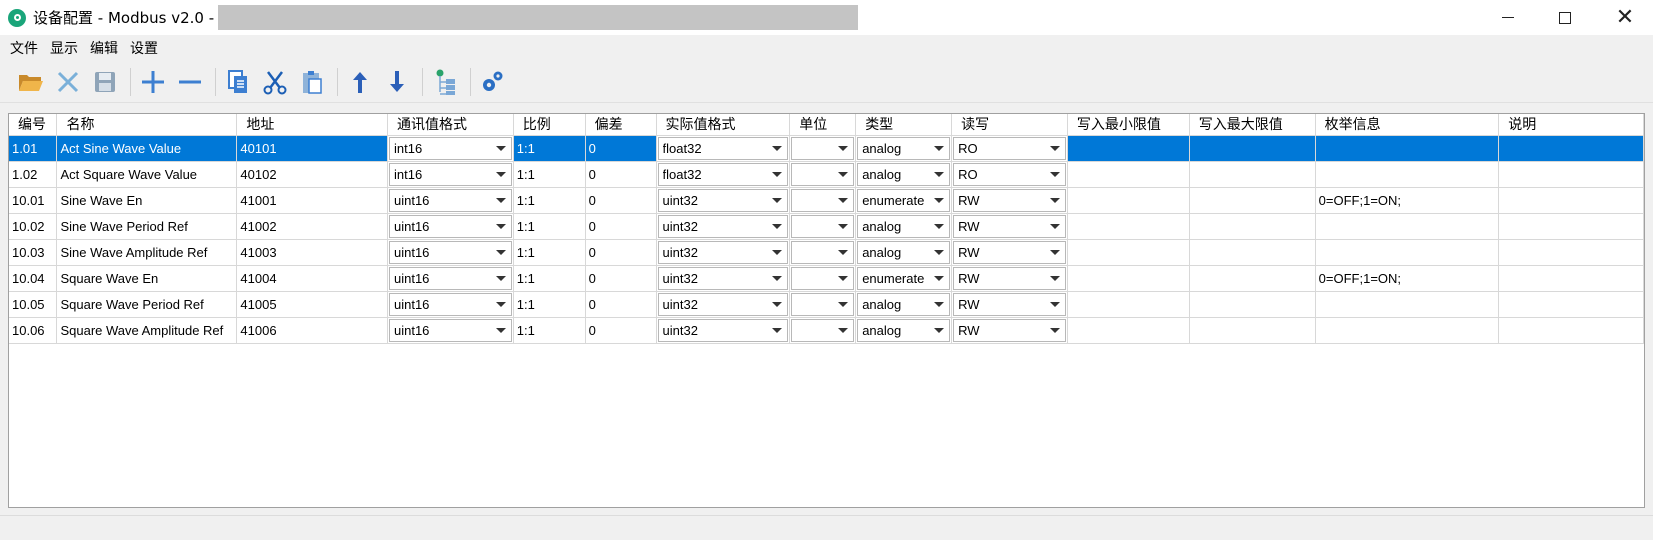 The width and height of the screenshot is (1653, 540). What do you see at coordinates (723, 278) in the screenshot?
I see `cell-actual-format: uint32` at bounding box center [723, 278].